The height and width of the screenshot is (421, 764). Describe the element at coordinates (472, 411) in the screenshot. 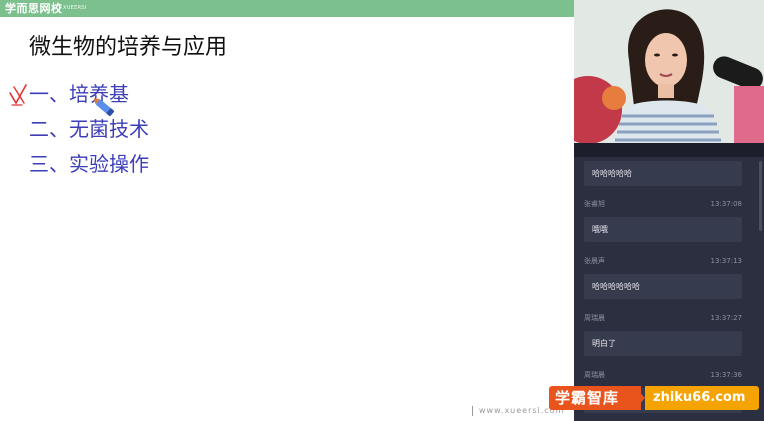

I see `footer-divider` at that location.